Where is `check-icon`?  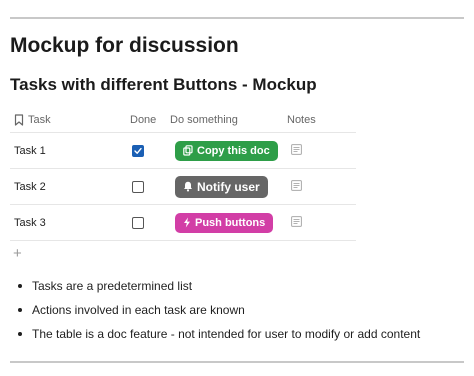 check-icon is located at coordinates (138, 150).